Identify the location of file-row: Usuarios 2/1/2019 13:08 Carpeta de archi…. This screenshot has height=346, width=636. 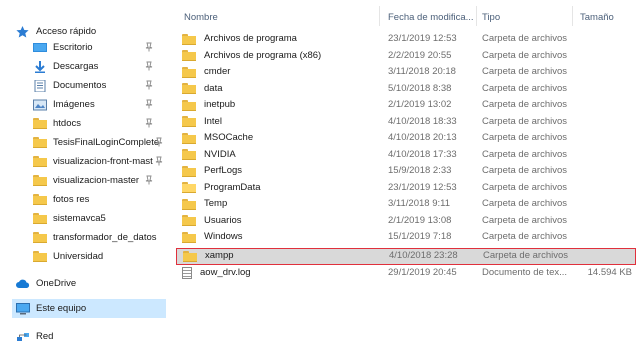
(406, 221).